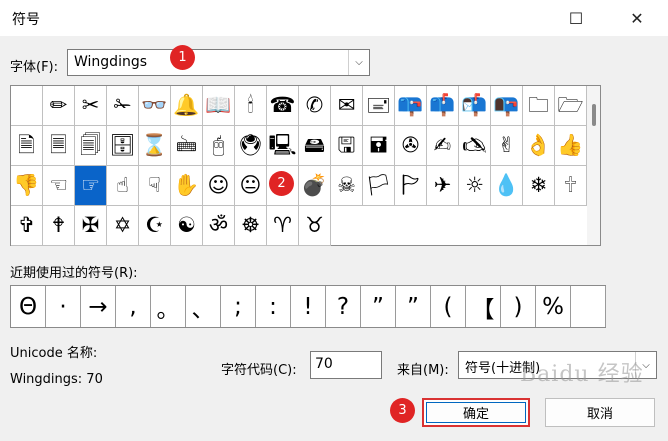 The height and width of the screenshot is (441, 668). What do you see at coordinates (347, 106) in the screenshot?
I see `symbol-cell: ✉` at bounding box center [347, 106].